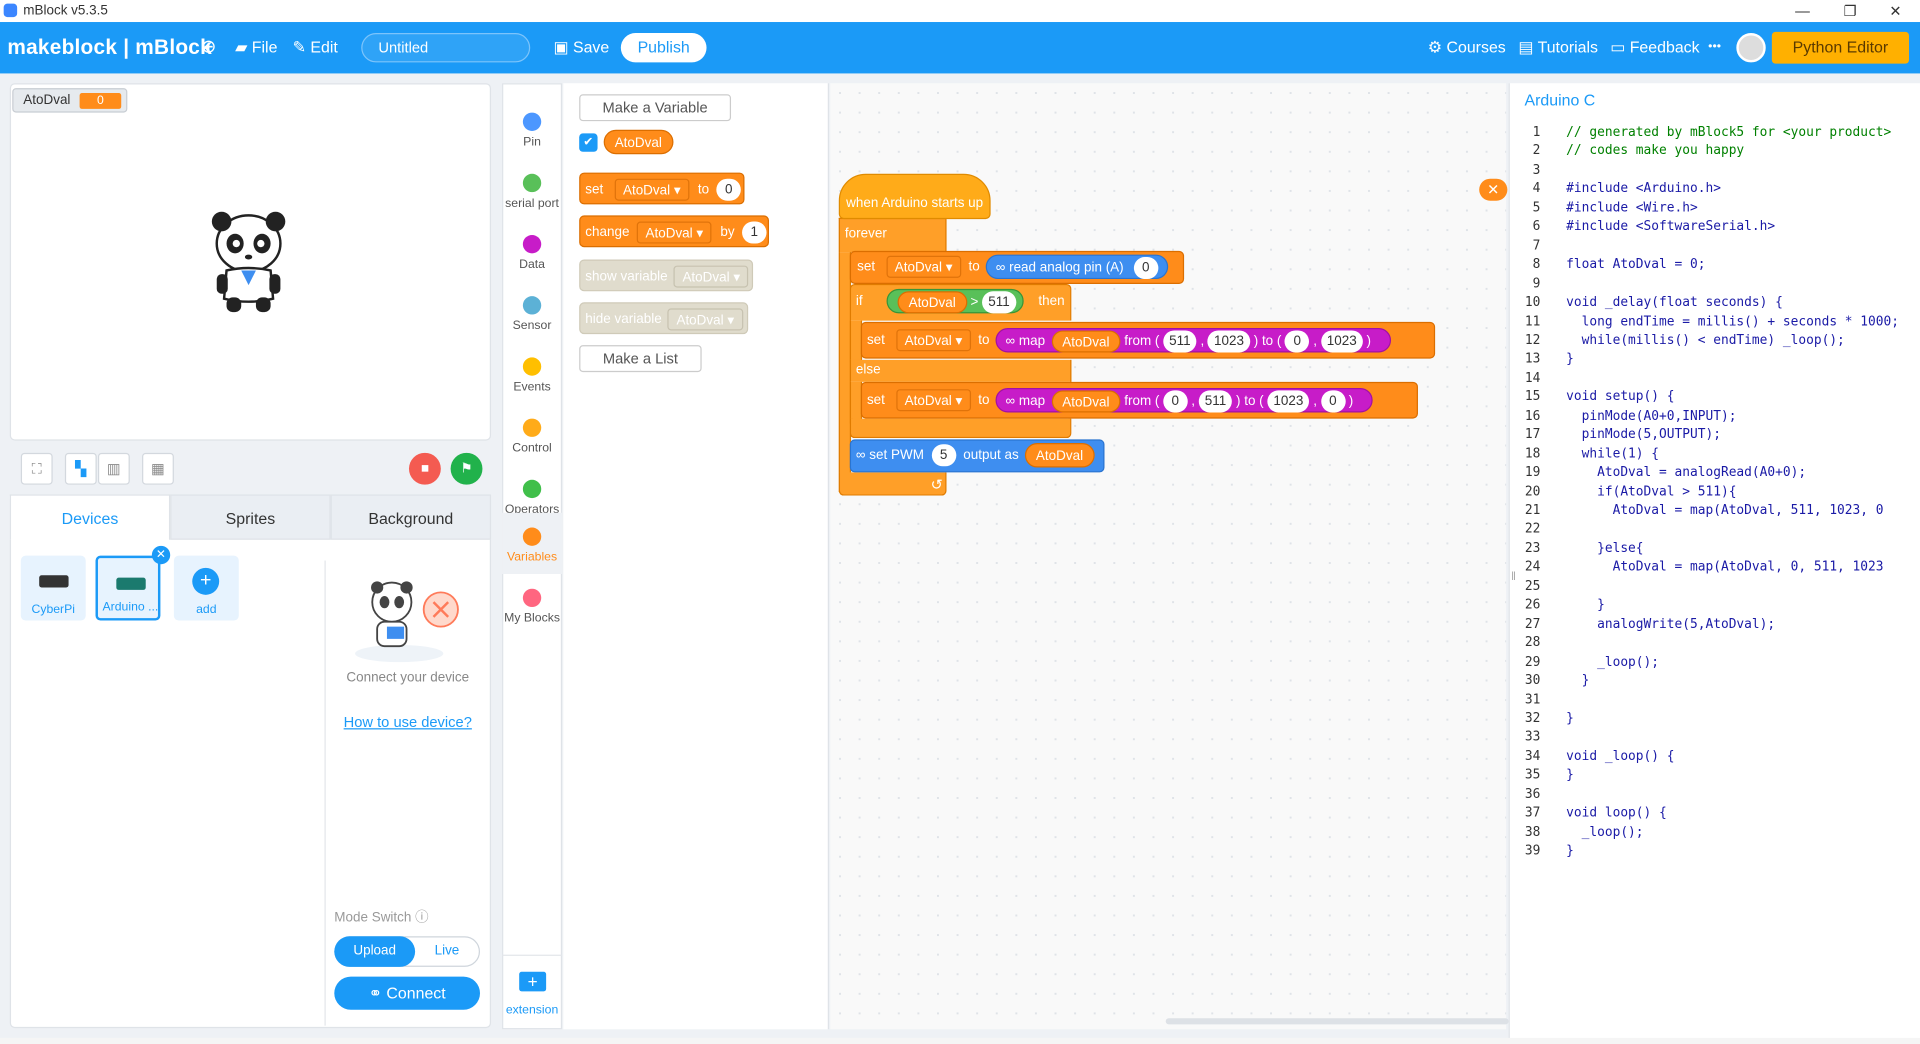  What do you see at coordinates (1651, 416) in the screenshot?
I see `code-line: pinMode(A0+0,INPUT);` at bounding box center [1651, 416].